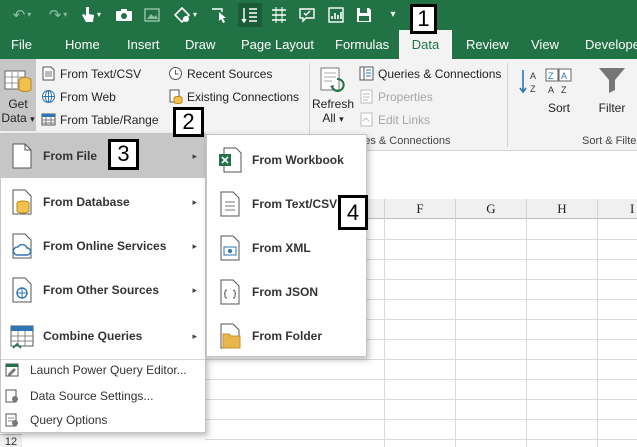 This screenshot has width=637, height=447. I want to click on refresh-all-label-2: All, so click(329, 118).